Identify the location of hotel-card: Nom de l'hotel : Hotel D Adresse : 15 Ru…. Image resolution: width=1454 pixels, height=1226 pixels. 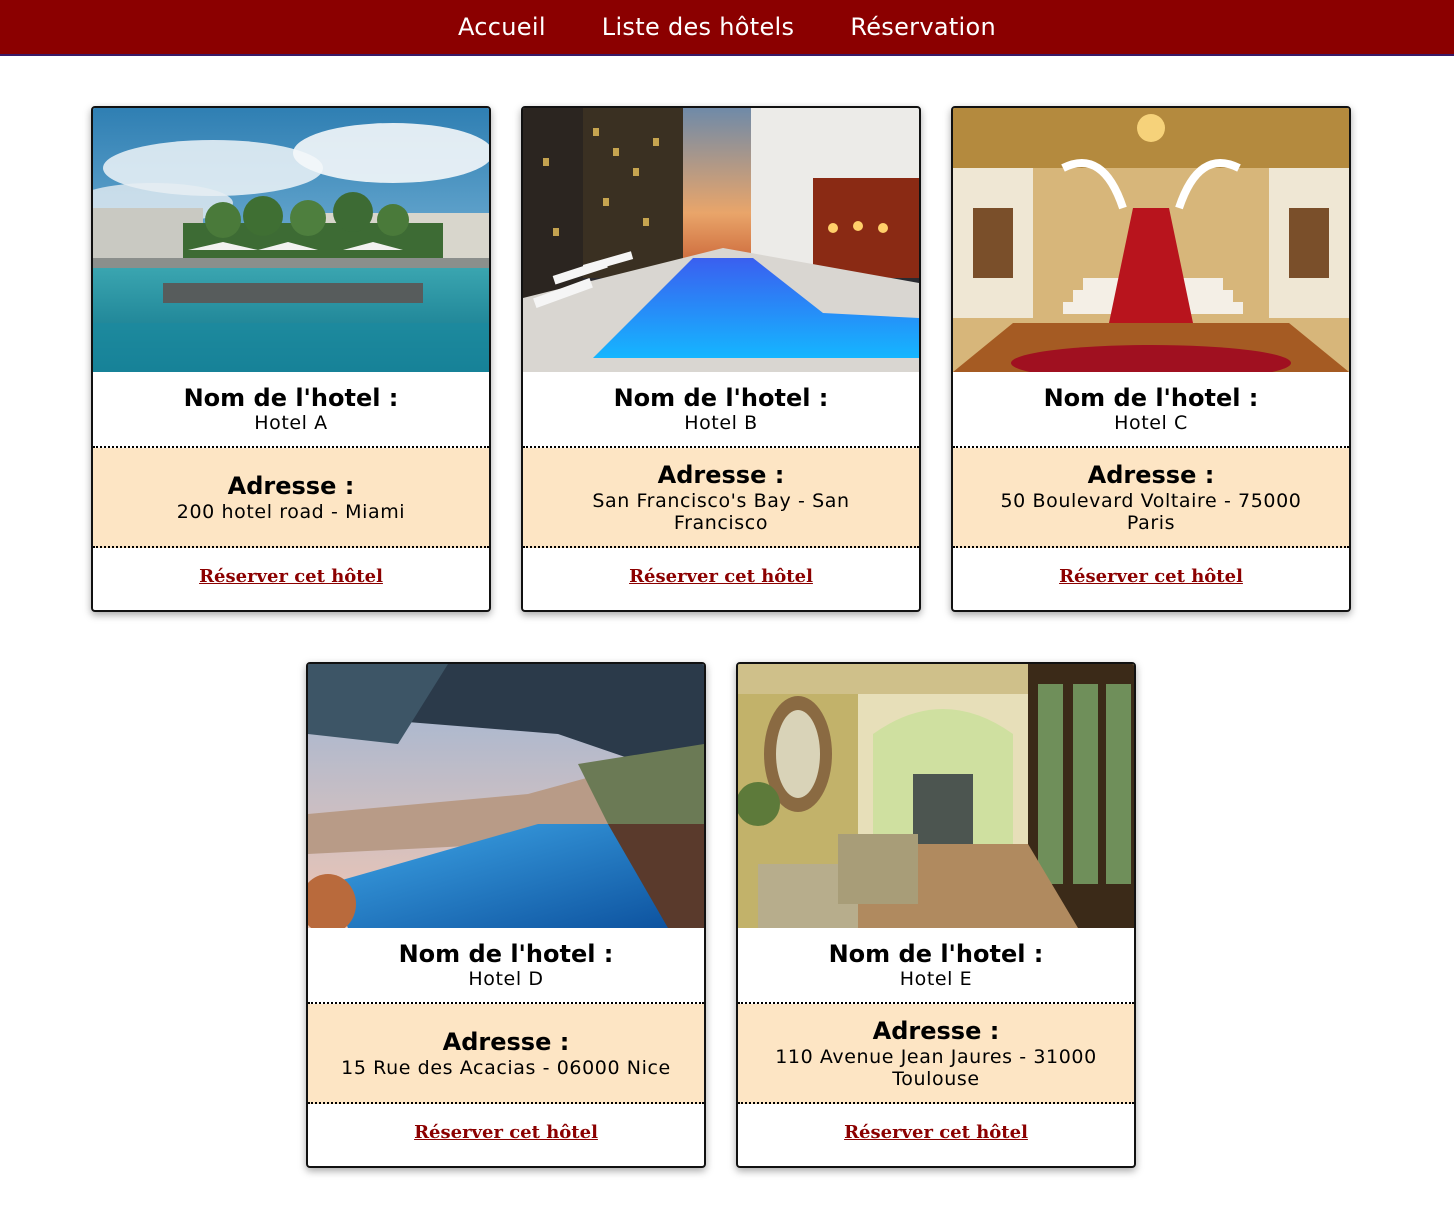
(506, 915).